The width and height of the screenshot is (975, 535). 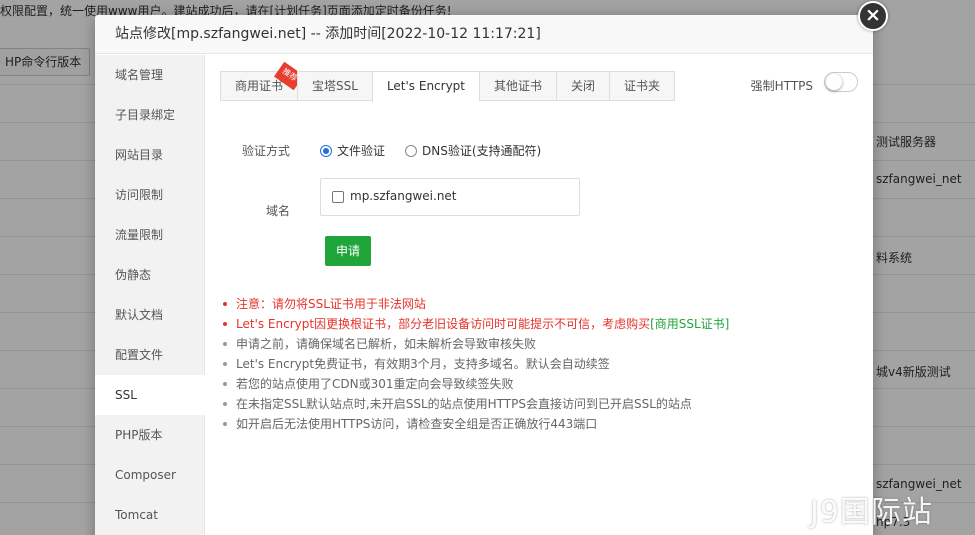 I want to click on verify-method-label: 验证方式, so click(x=265, y=151).